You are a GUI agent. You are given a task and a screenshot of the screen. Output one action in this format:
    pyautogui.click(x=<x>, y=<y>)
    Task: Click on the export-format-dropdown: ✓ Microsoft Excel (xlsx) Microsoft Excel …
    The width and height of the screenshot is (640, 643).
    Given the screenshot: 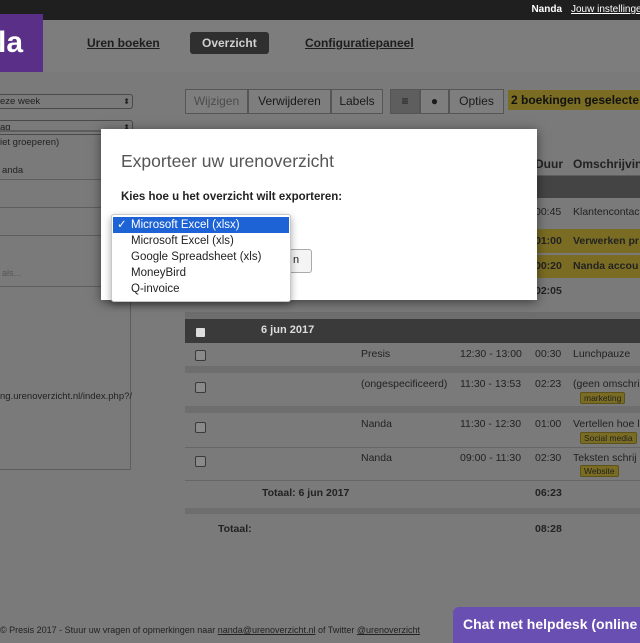 What is the action you would take?
    pyautogui.click(x=201, y=258)
    